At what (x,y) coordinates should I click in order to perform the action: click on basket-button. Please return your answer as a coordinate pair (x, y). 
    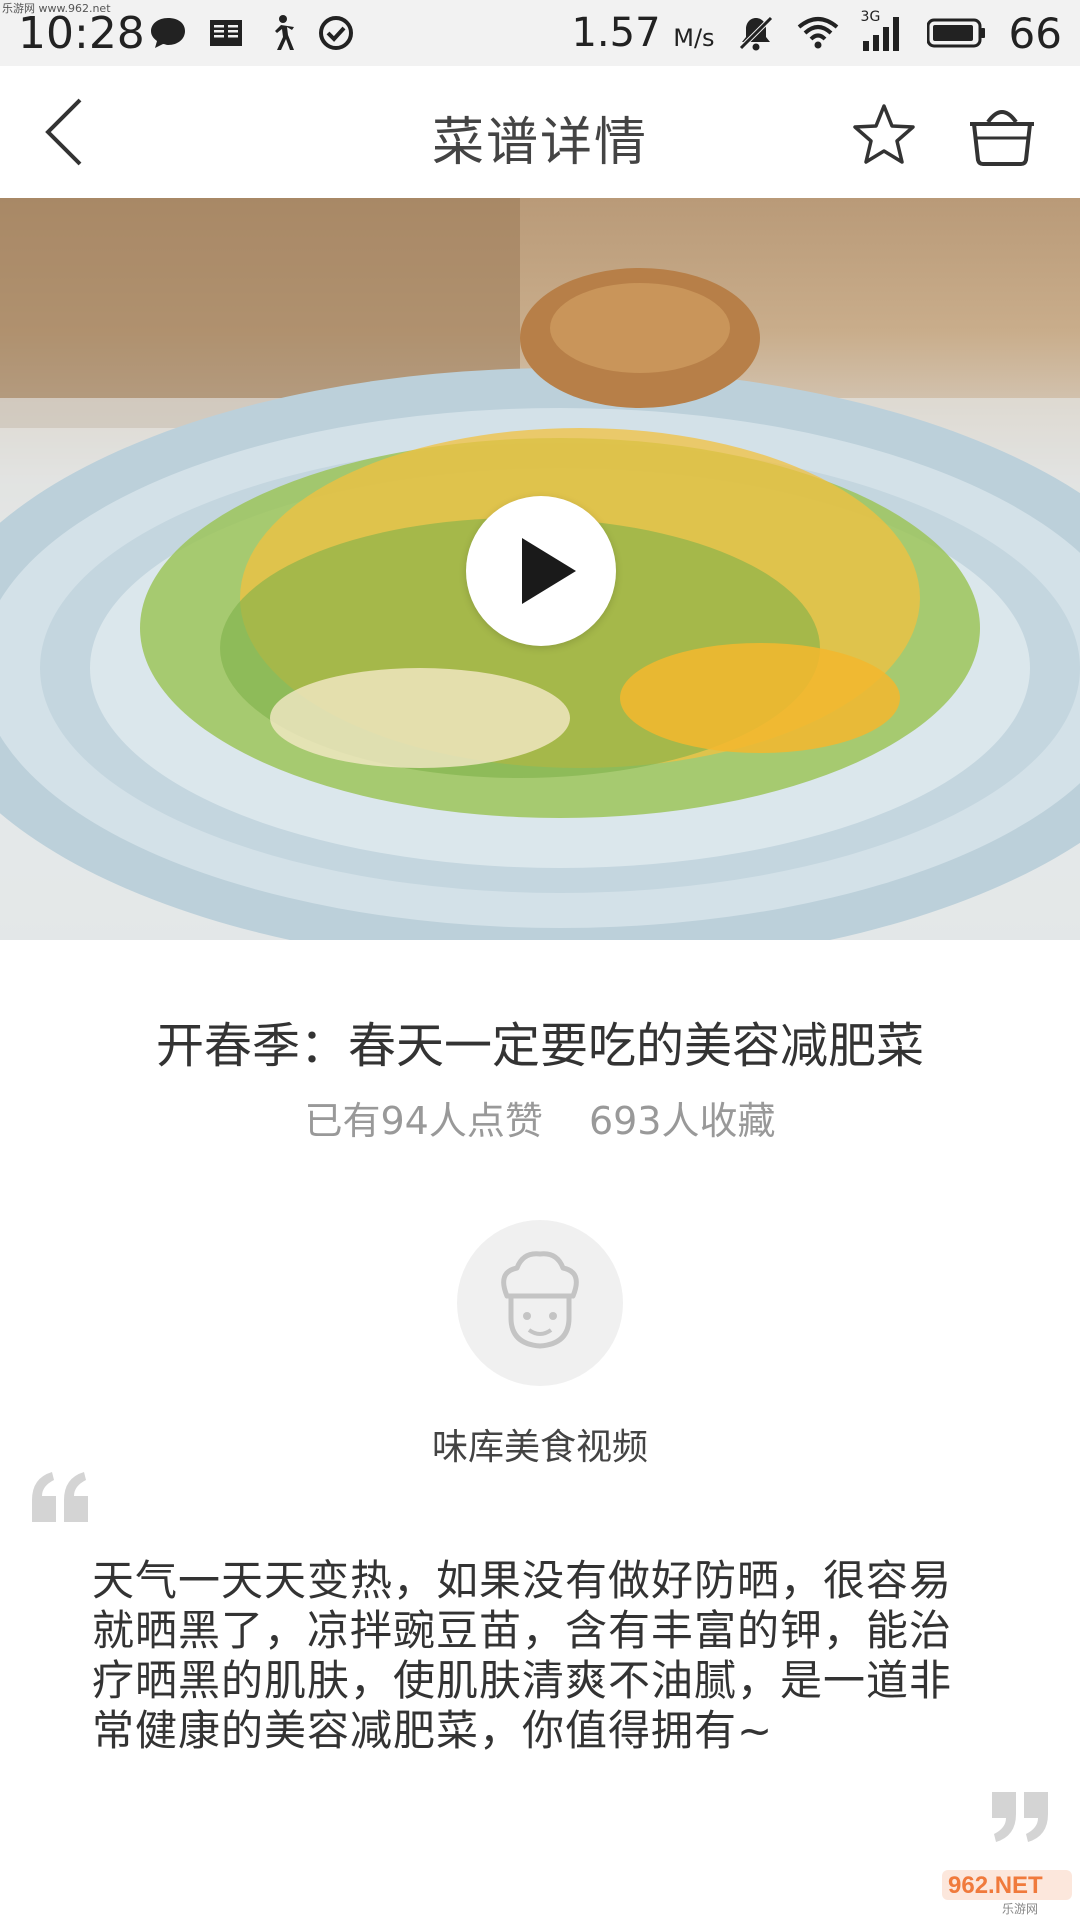
    Looking at the image, I should click on (1002, 134).